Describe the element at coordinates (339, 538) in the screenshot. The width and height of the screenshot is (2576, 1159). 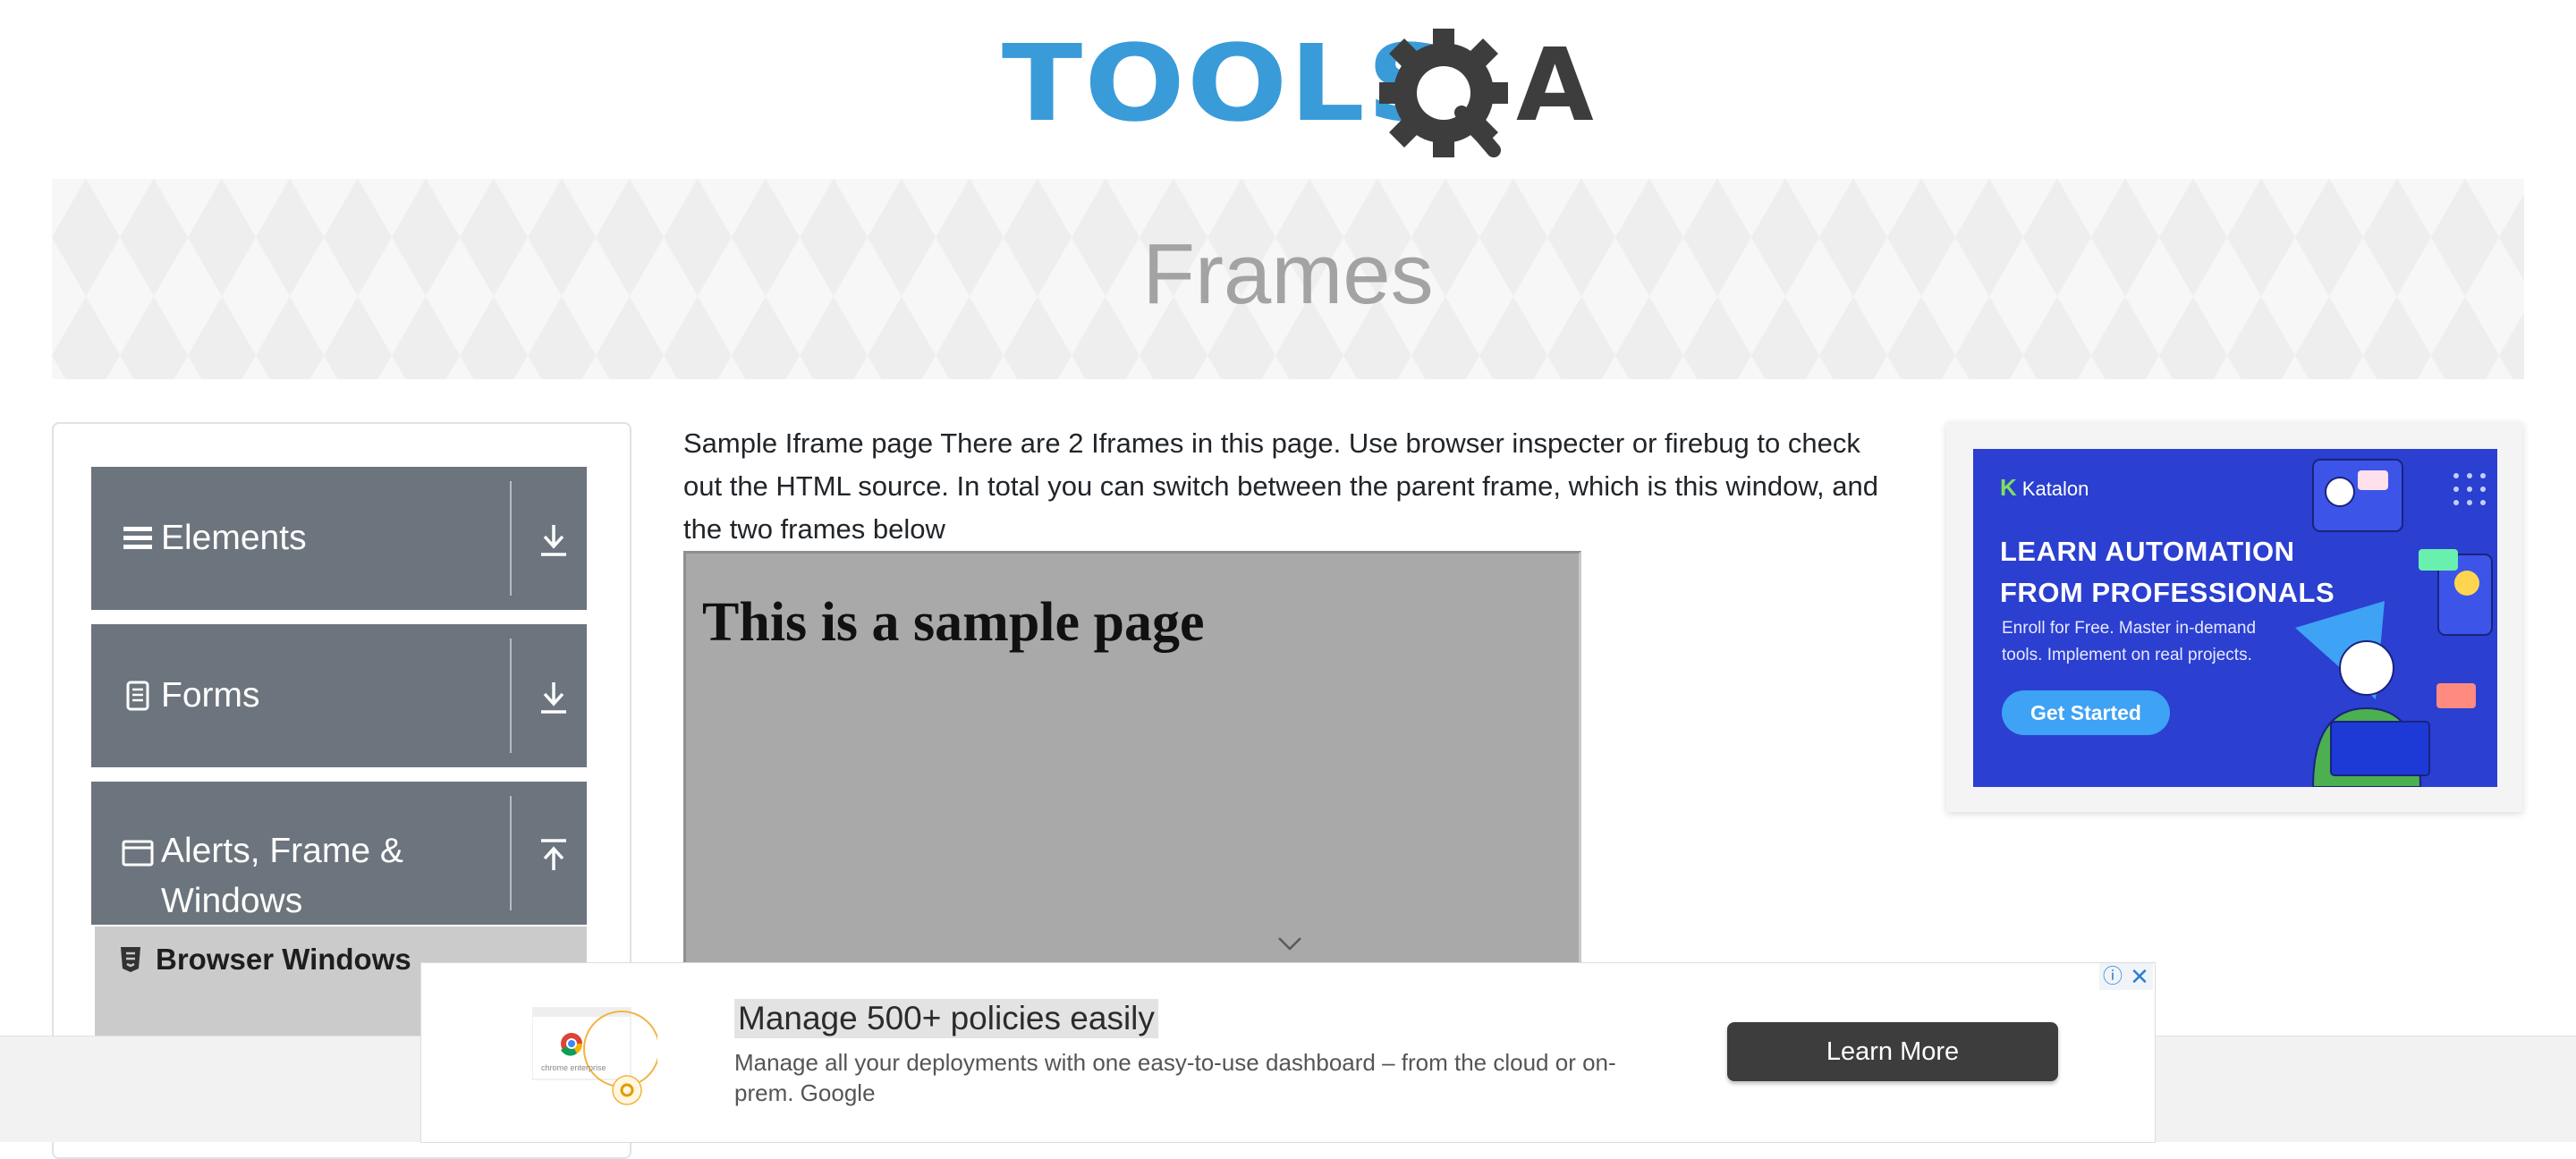
I see `sidebar-group-elements: Elements` at that location.